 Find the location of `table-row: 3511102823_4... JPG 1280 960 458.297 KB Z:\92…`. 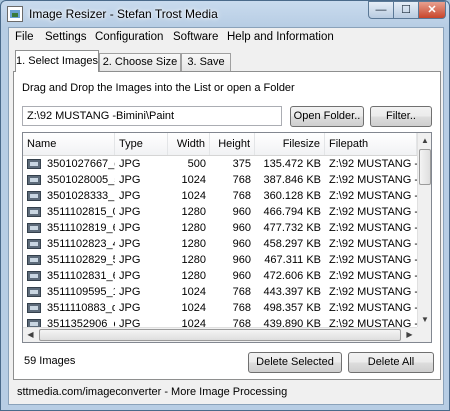

table-row: 3511102823_4... JPG 1280 960 458.297 KB Z:\92… is located at coordinates (220, 244).